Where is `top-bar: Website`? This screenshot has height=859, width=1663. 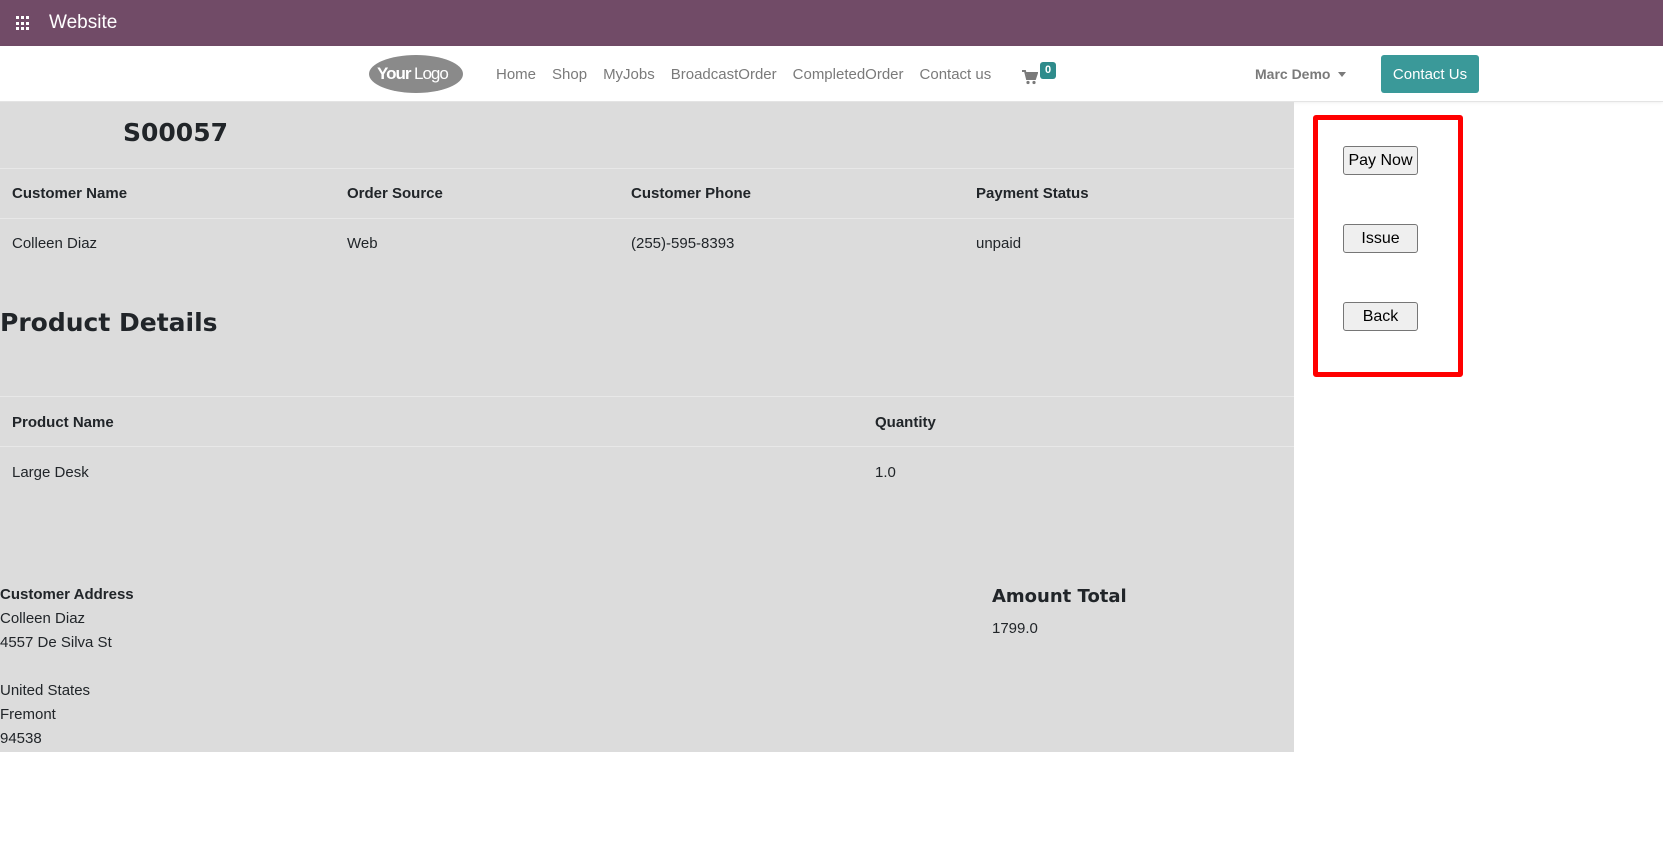 top-bar: Website is located at coordinates (831, 23).